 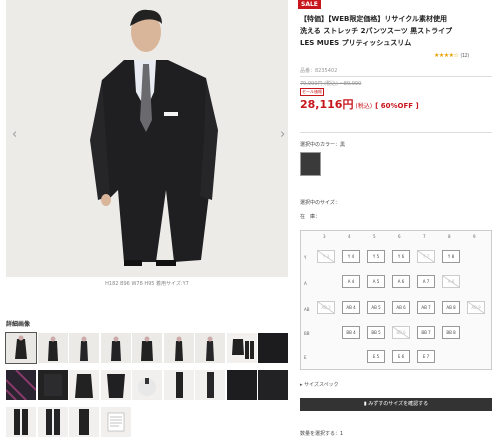 I want to click on price-value: 28,116円, so click(x=327, y=104).